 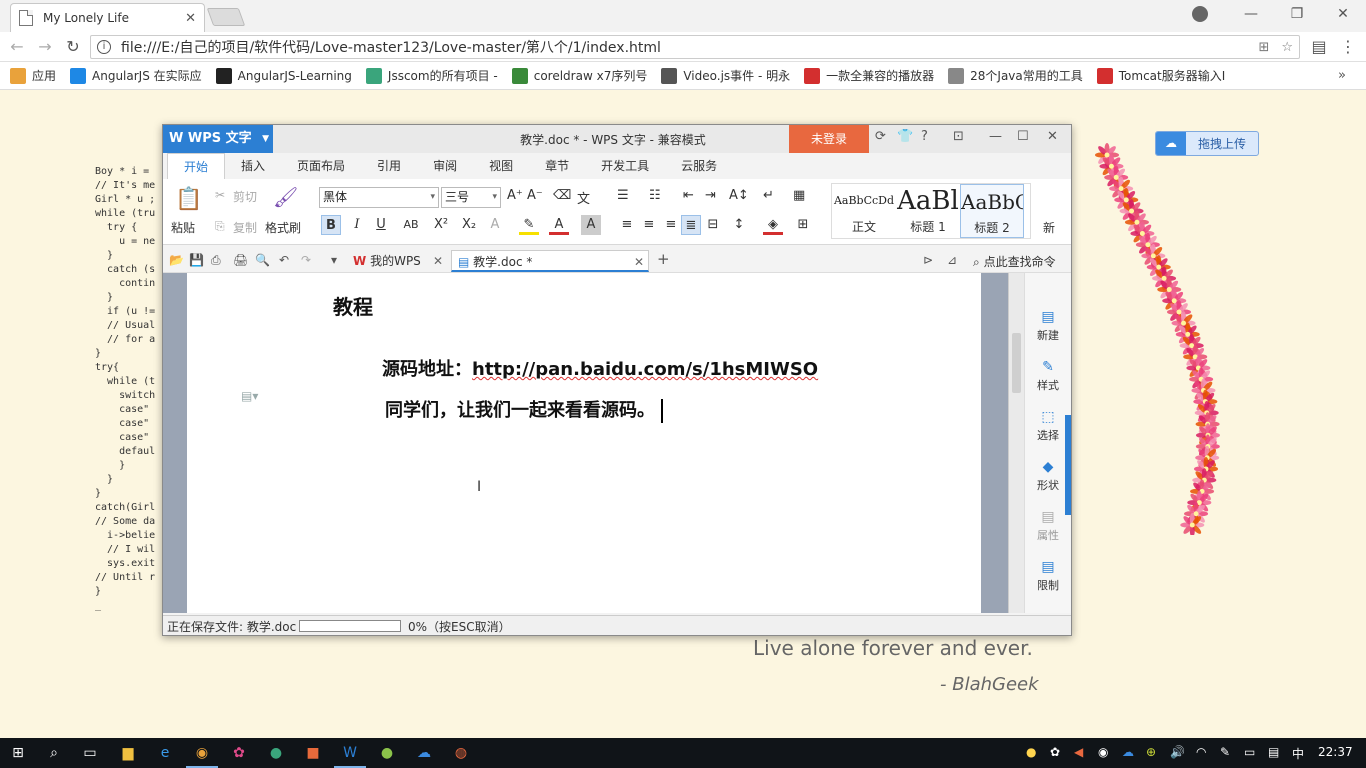 I want to click on info-icon: i, so click(x=104, y=47).